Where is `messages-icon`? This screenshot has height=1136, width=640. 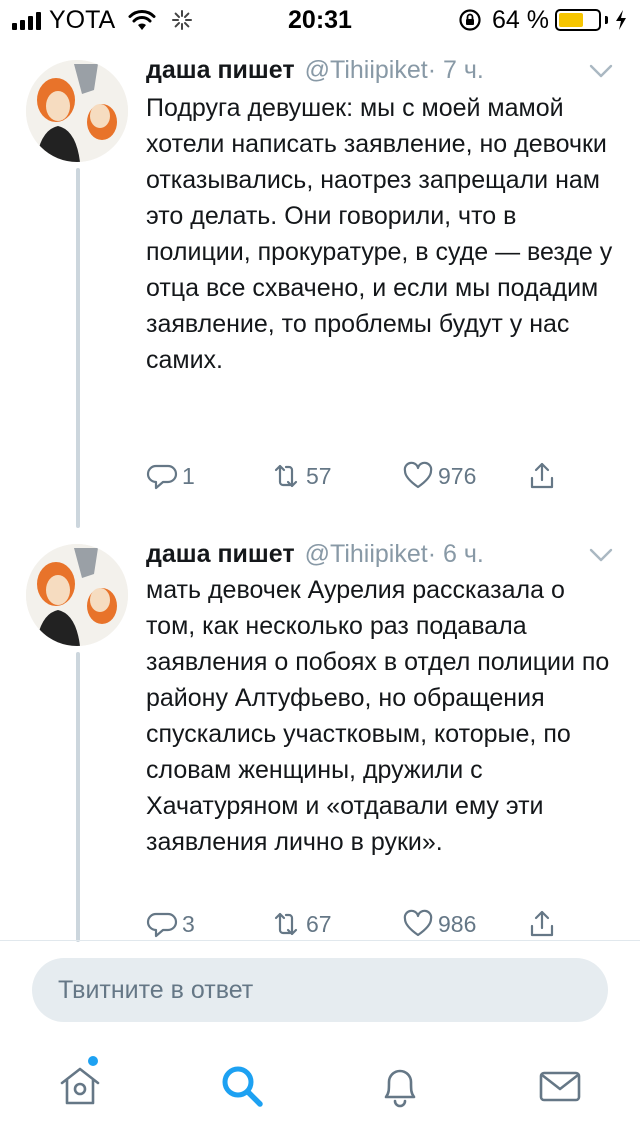
messages-icon is located at coordinates (560, 1086).